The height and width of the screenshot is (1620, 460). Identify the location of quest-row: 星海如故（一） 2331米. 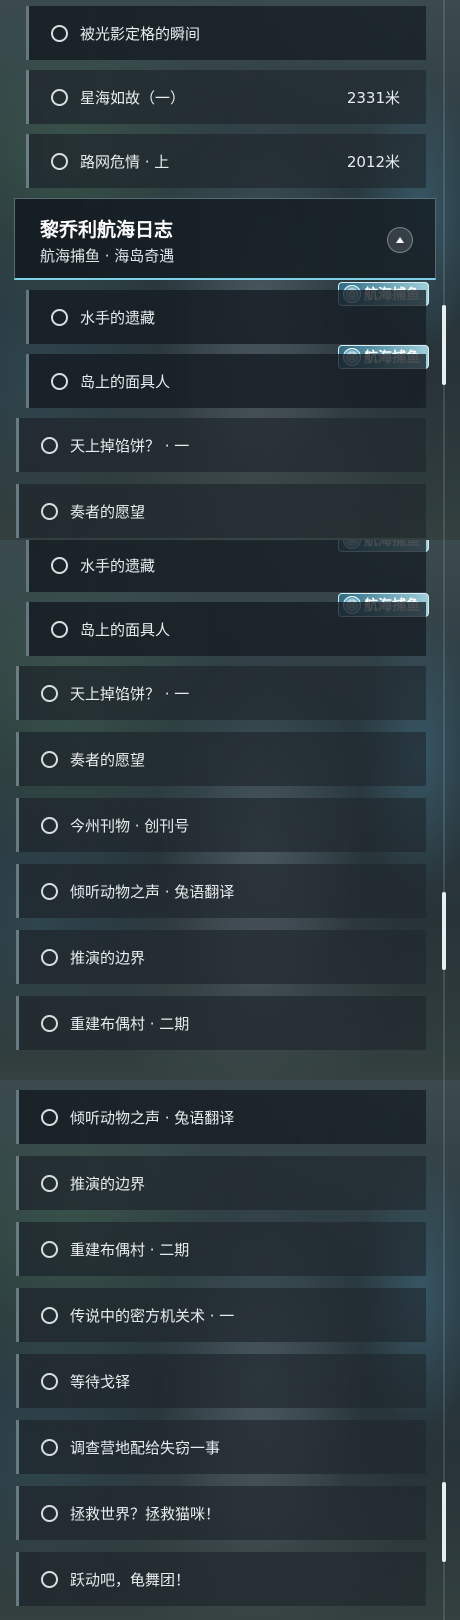
(226, 97).